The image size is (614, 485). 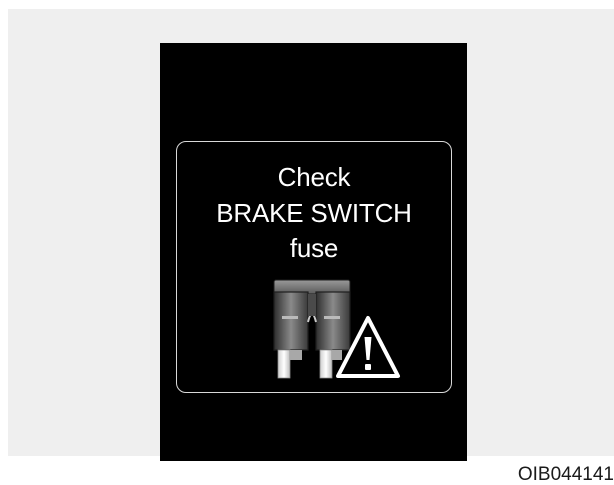 I want to click on figure-code: OIB044141, so click(x=565, y=474).